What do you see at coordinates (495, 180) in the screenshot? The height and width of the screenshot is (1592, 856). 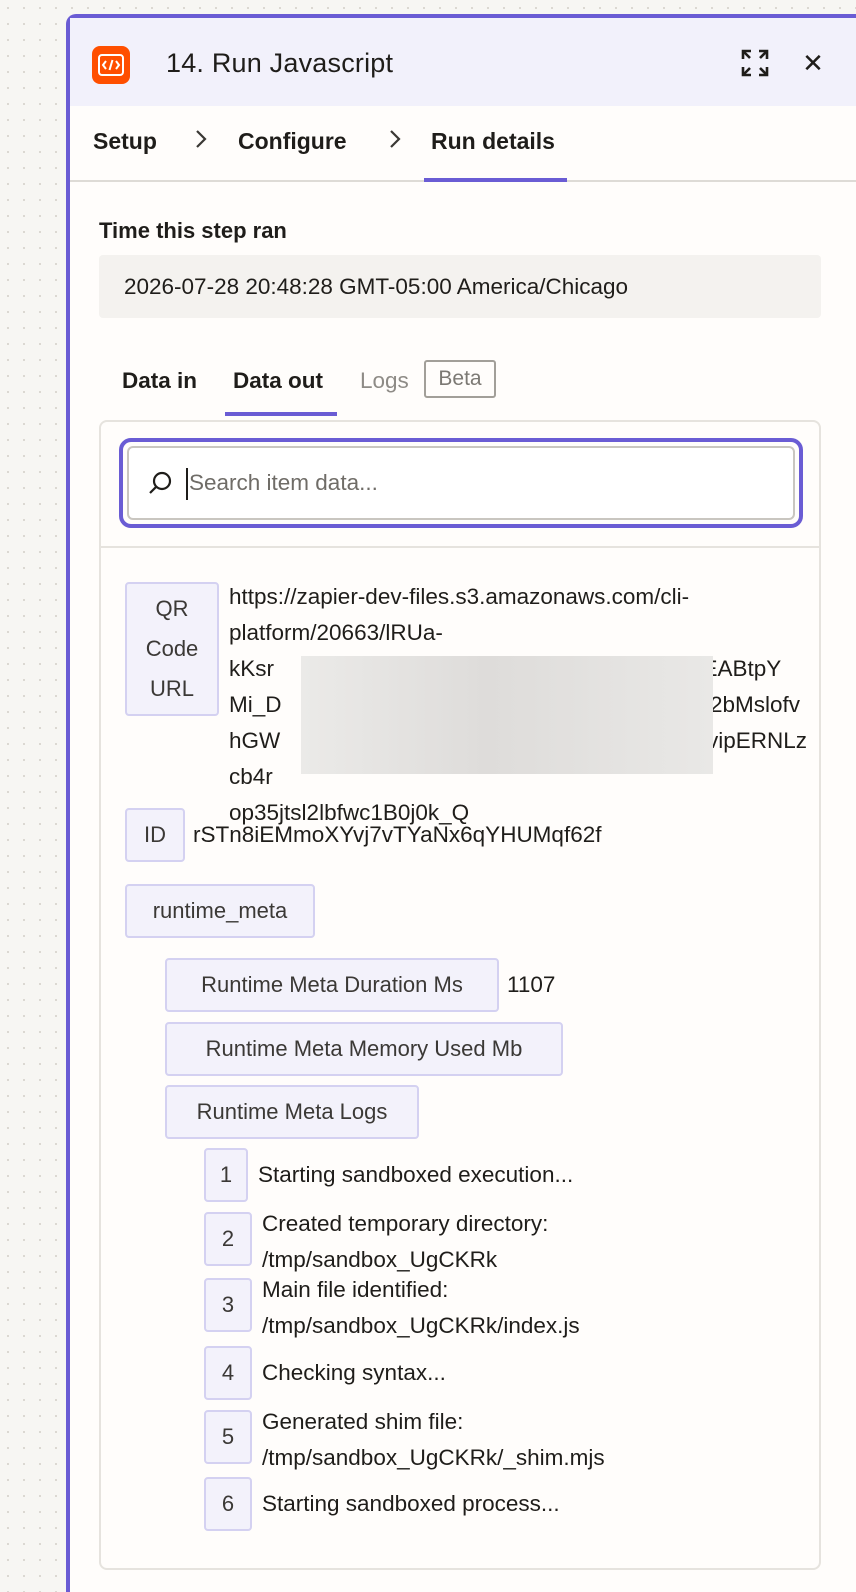 I see `active-tab-indicator` at bounding box center [495, 180].